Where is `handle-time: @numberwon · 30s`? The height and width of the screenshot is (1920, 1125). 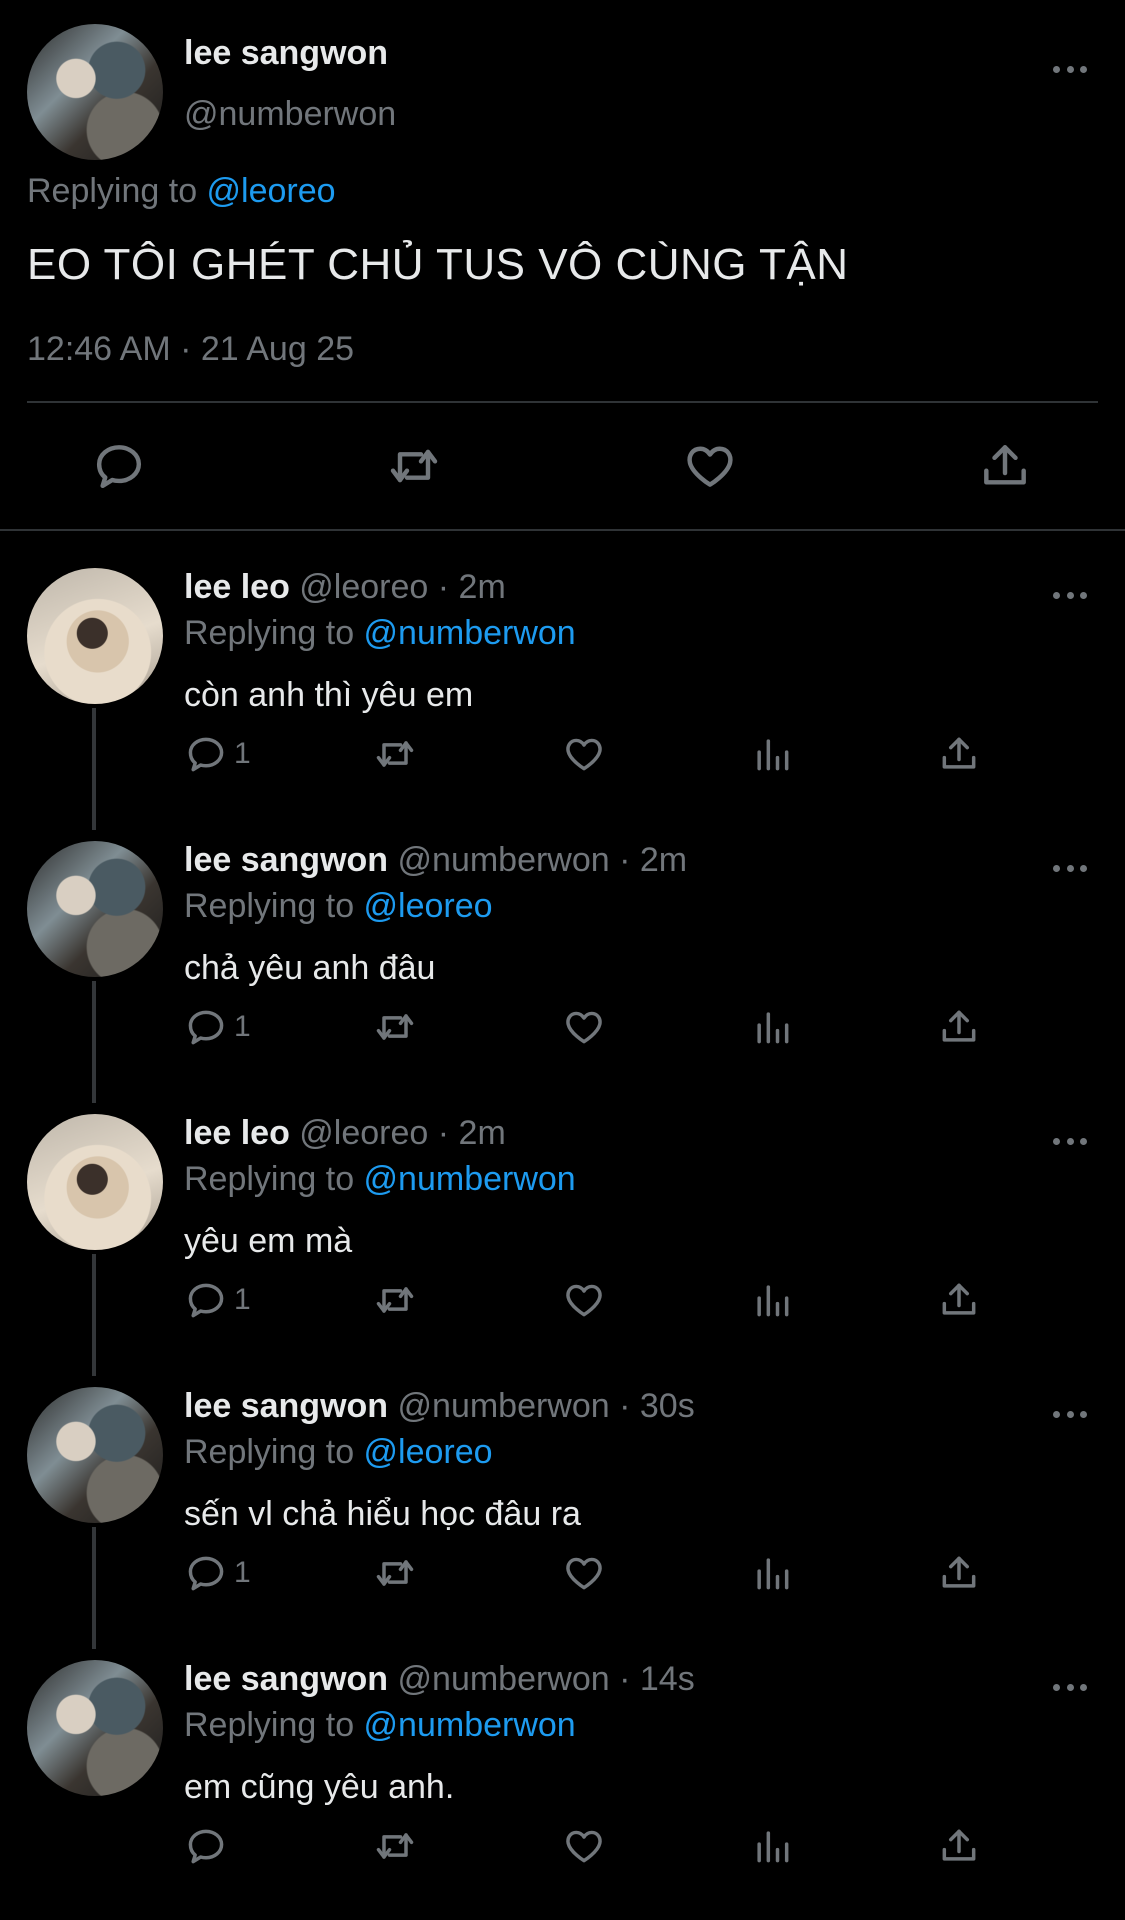 handle-time: @numberwon · 30s is located at coordinates (546, 1406).